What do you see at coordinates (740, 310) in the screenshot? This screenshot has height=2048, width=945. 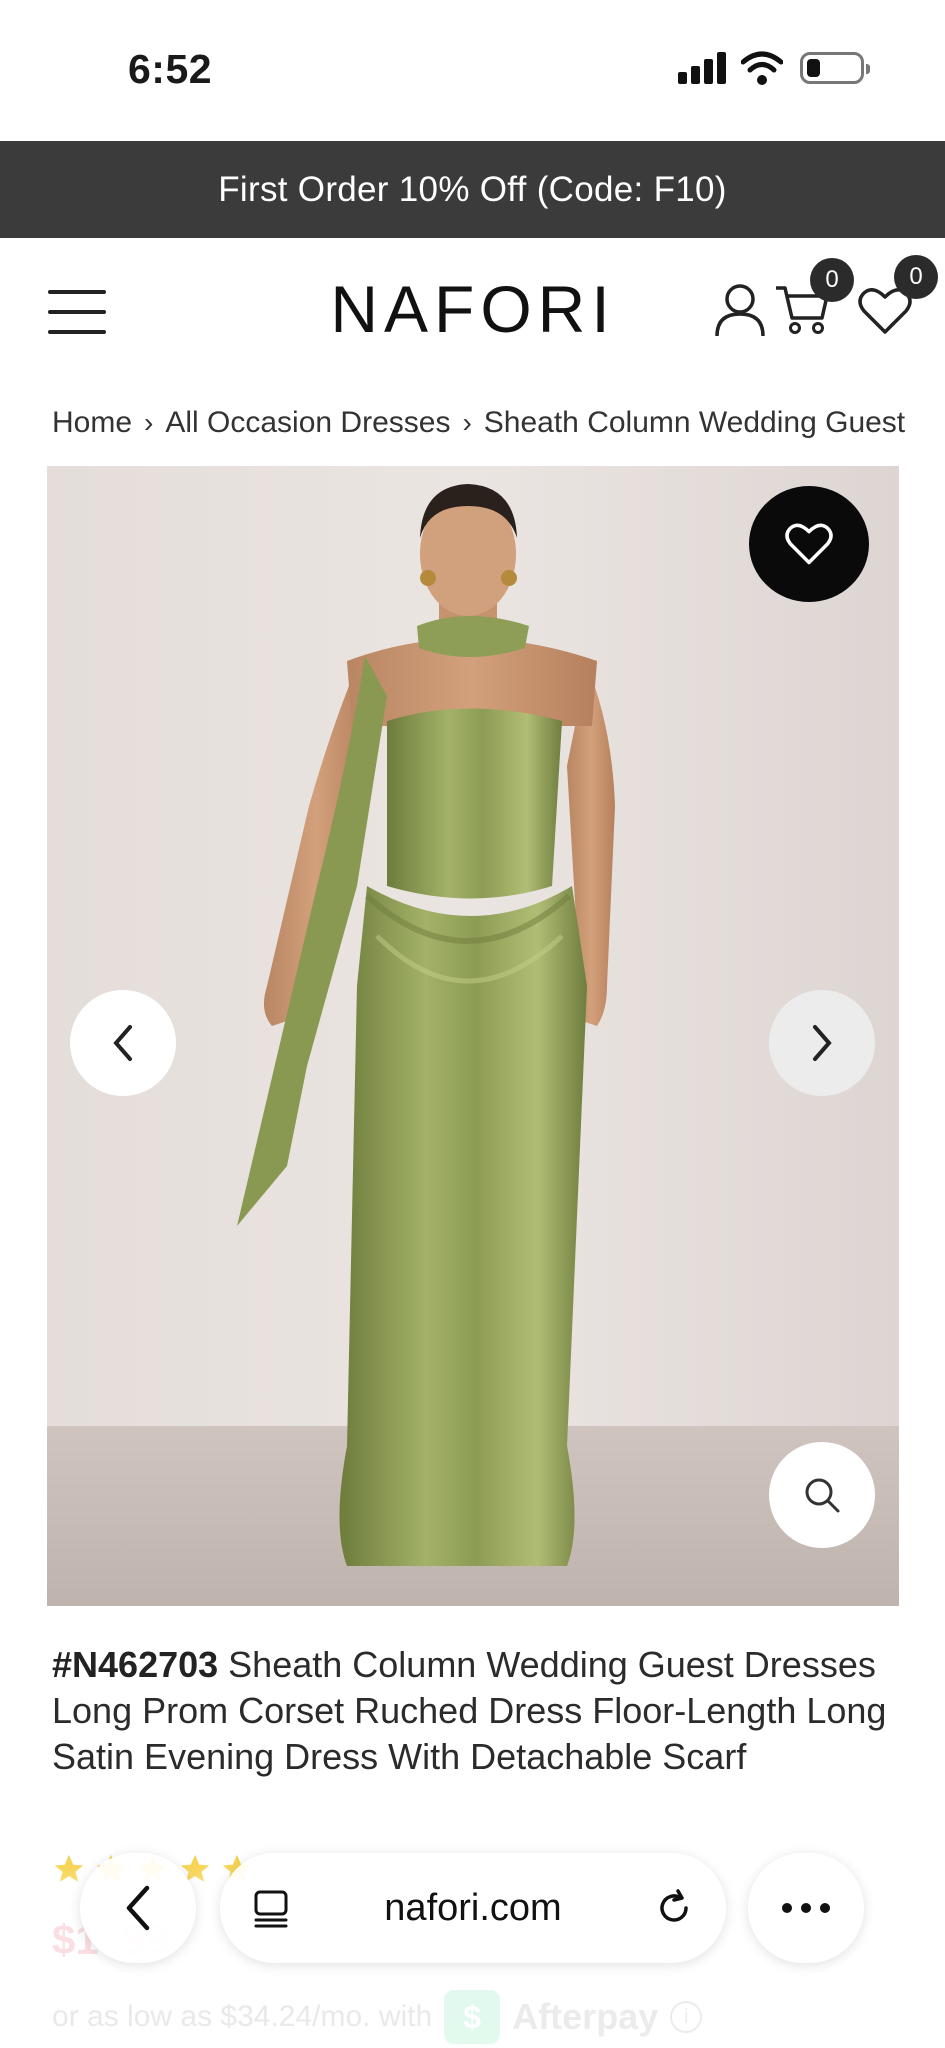 I see `account-icon` at bounding box center [740, 310].